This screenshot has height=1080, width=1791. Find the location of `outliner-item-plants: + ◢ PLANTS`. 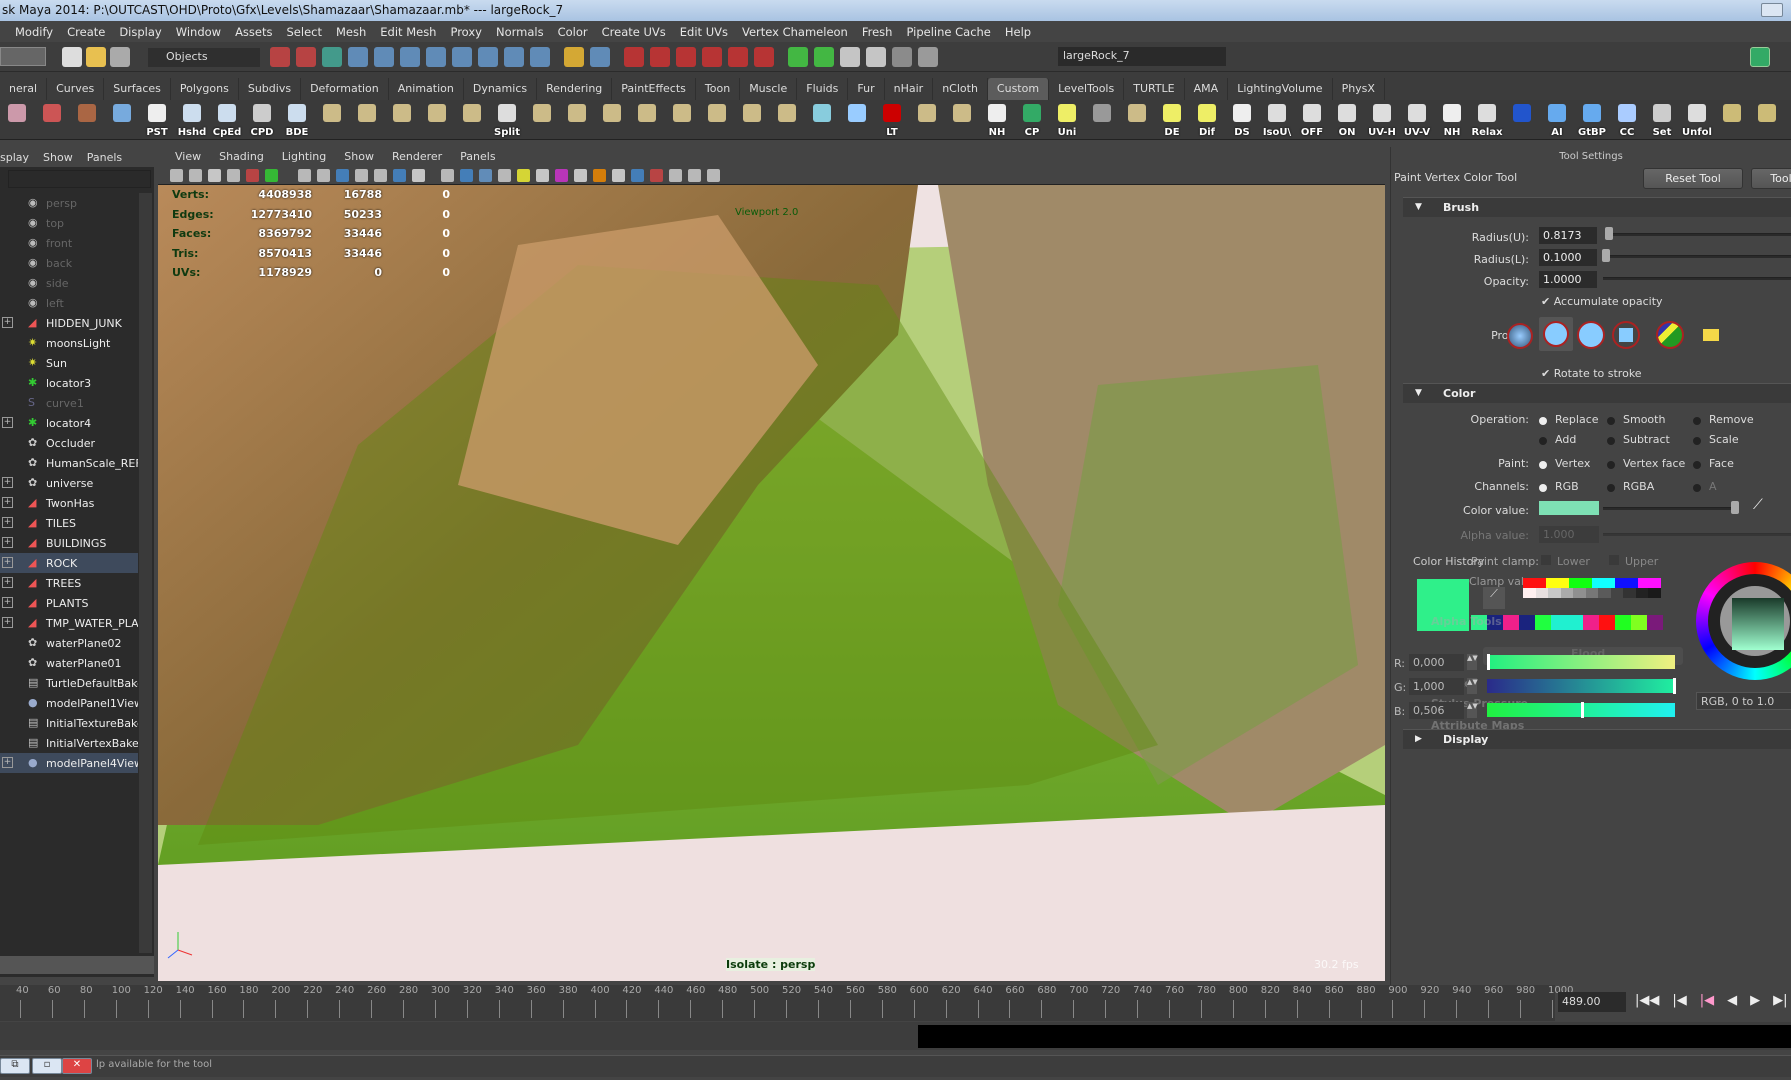

outliner-item-plants: + ◢ PLANTS is located at coordinates (69, 603).